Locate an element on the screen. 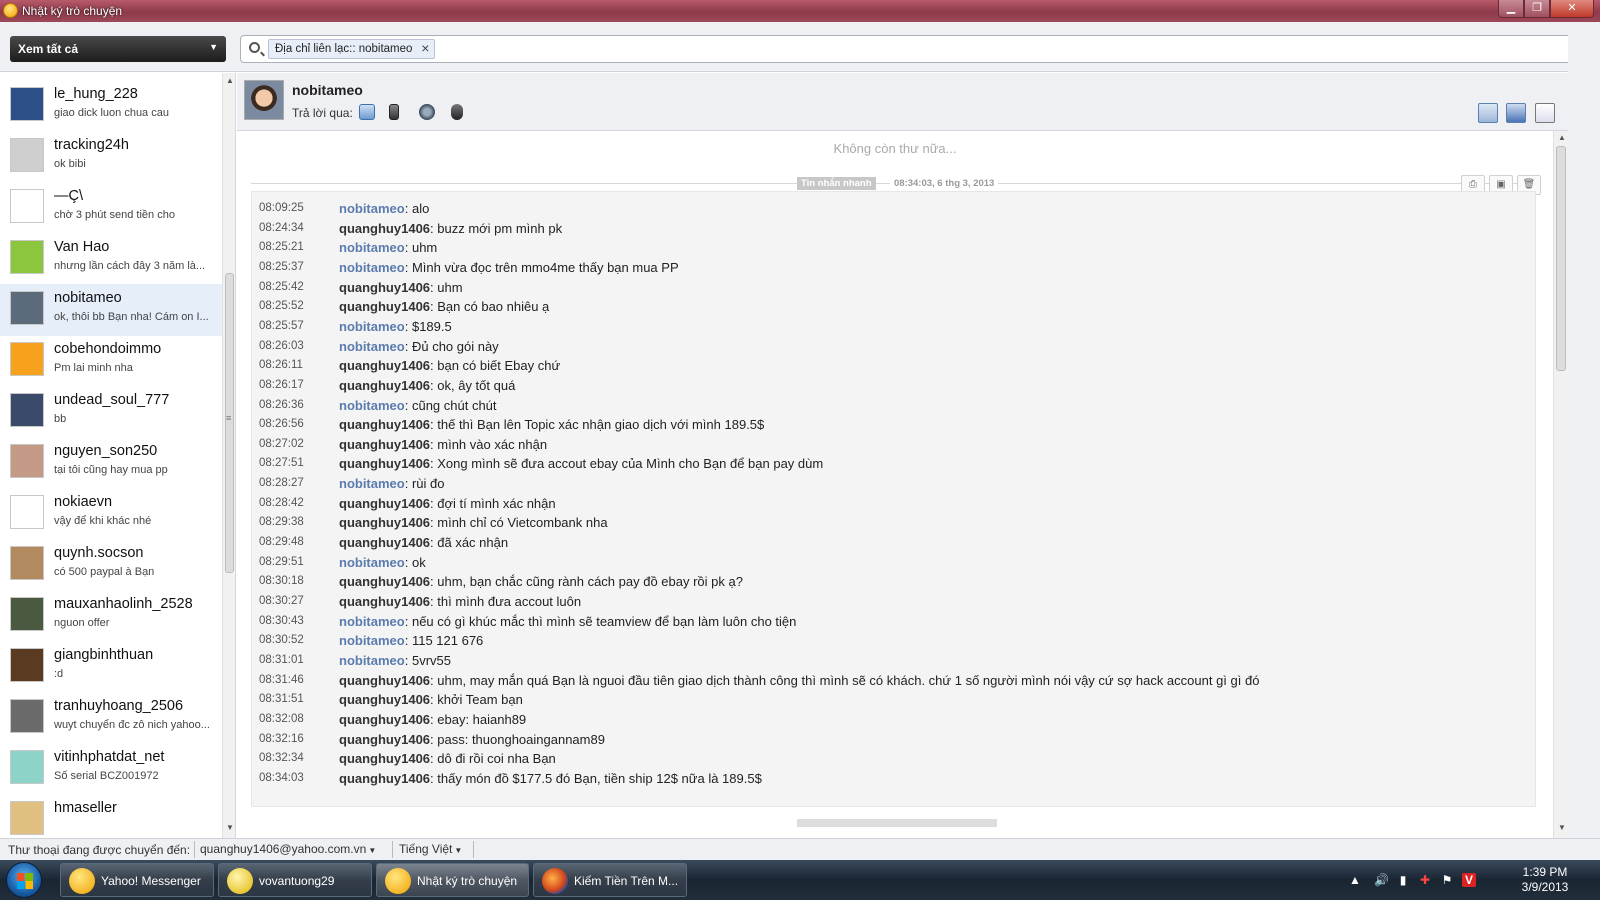 The height and width of the screenshot is (900, 1600). contact-item: mauxanhaolinh_2528 nguon offer is located at coordinates (111, 616).